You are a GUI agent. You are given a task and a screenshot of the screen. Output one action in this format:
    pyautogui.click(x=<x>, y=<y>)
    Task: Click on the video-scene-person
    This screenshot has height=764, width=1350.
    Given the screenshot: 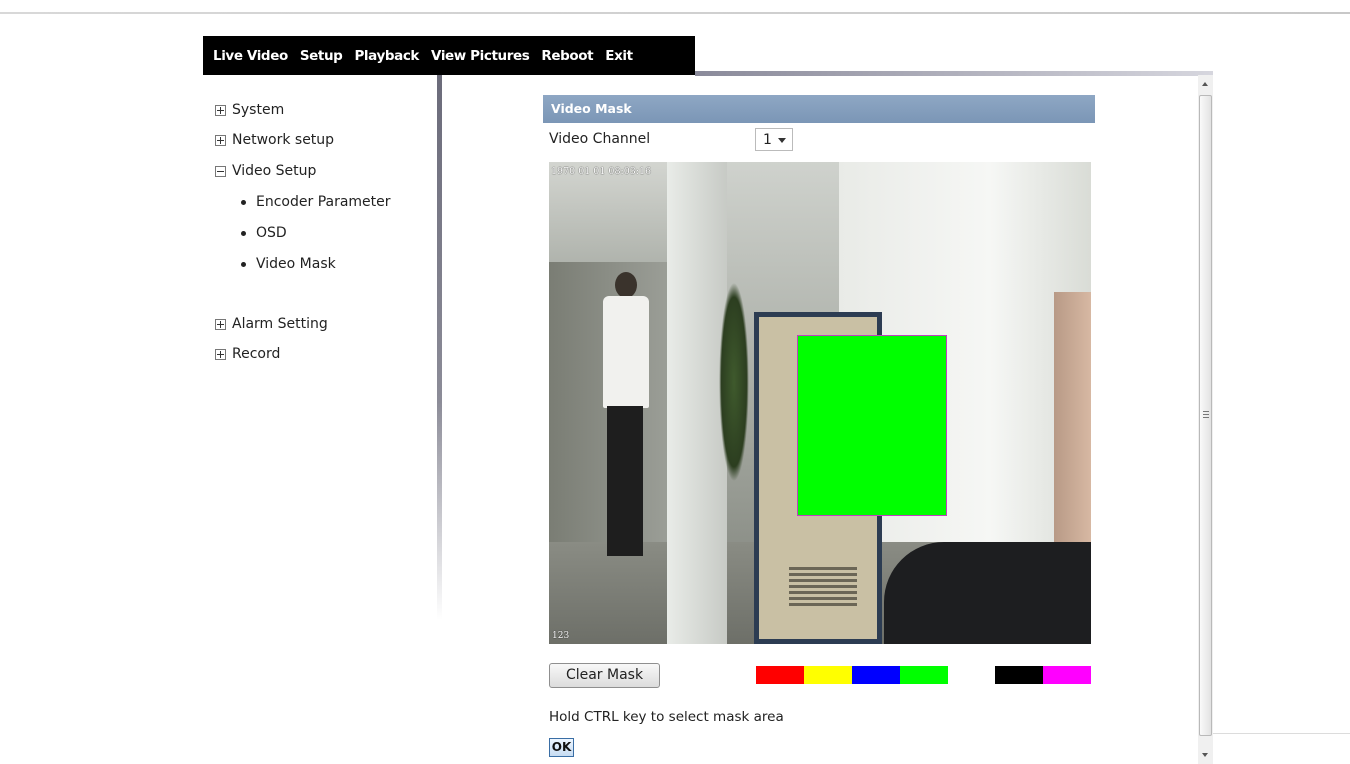 What is the action you would take?
    pyautogui.click(x=627, y=417)
    